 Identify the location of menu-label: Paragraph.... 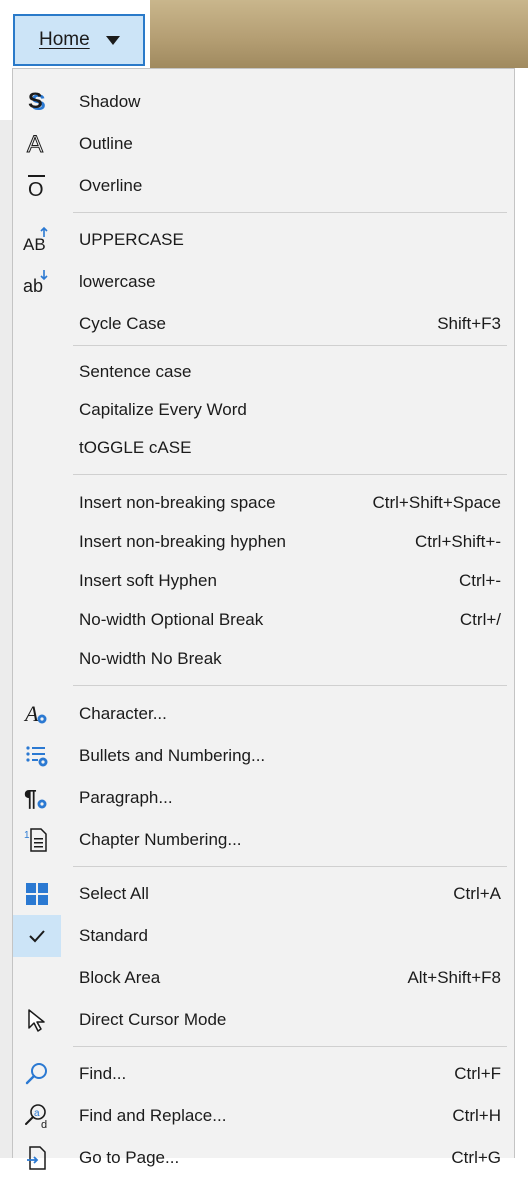
(126, 797).